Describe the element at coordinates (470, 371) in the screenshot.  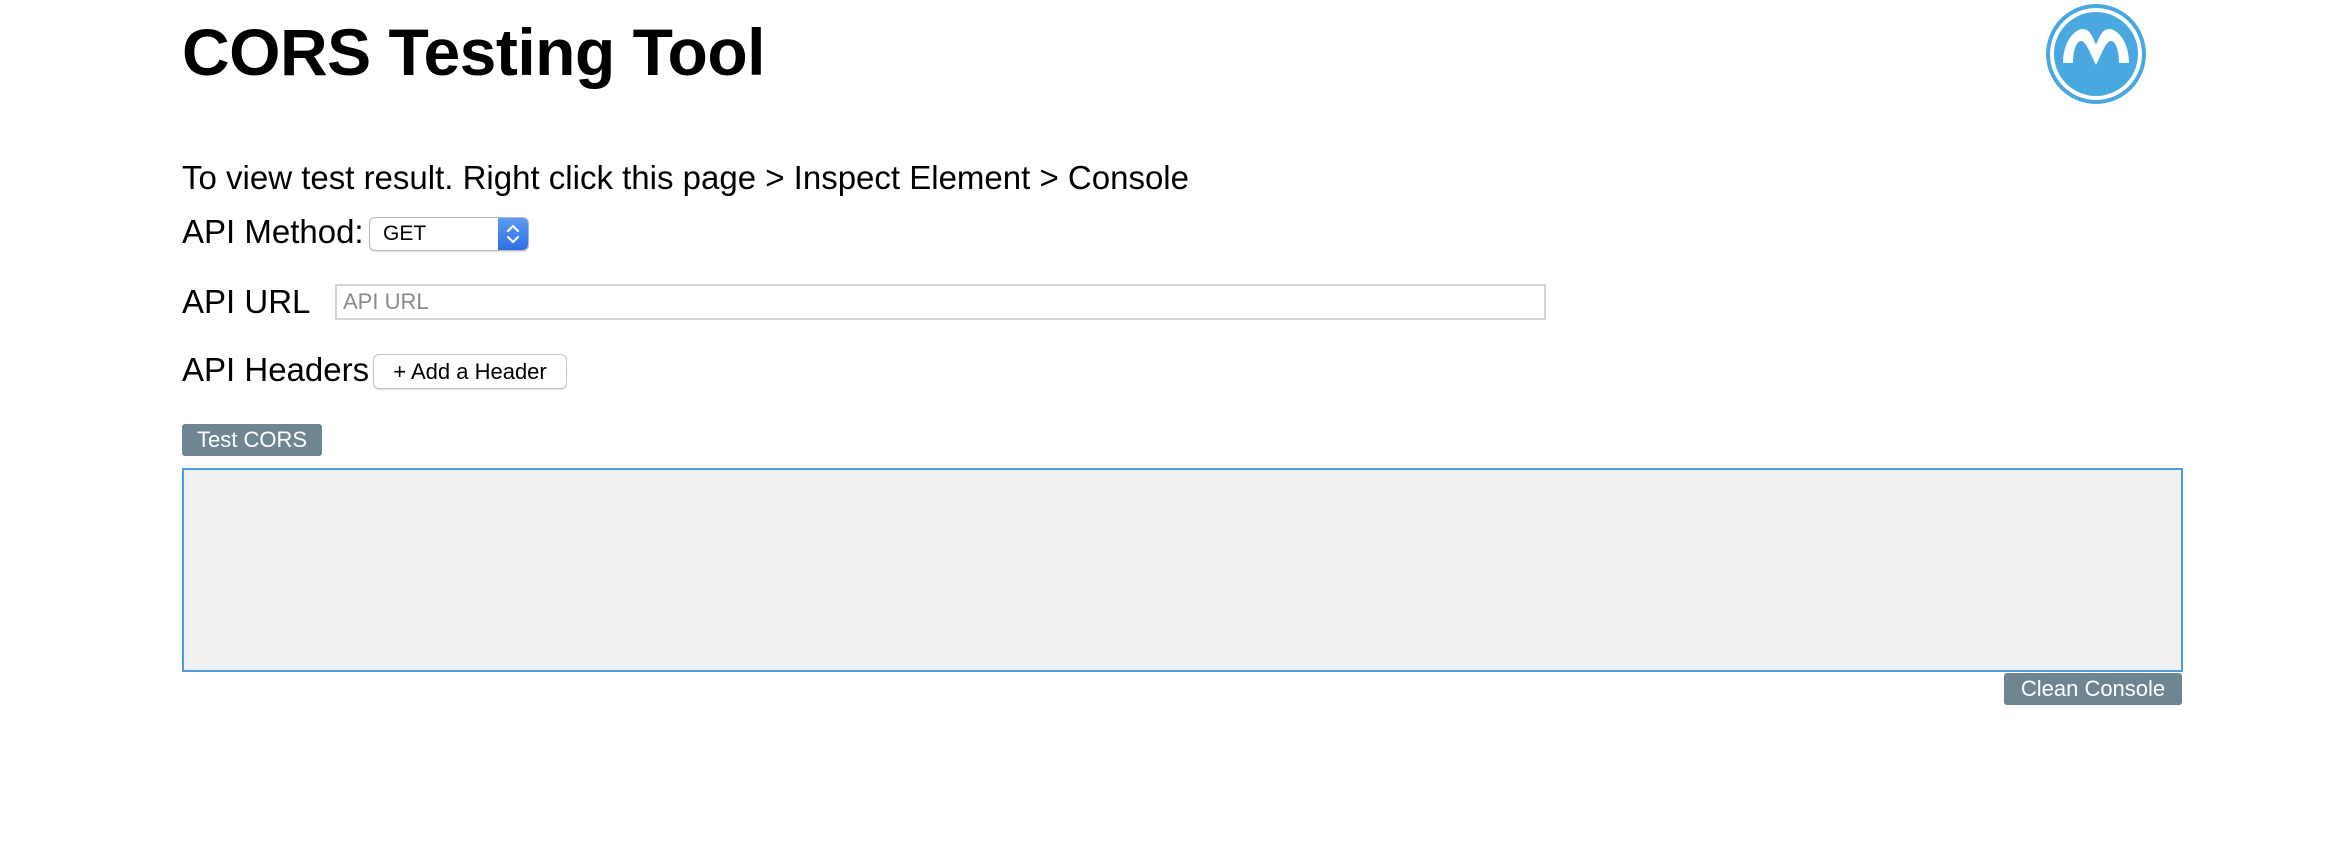
I see `add-header-button: + Add a Header` at that location.